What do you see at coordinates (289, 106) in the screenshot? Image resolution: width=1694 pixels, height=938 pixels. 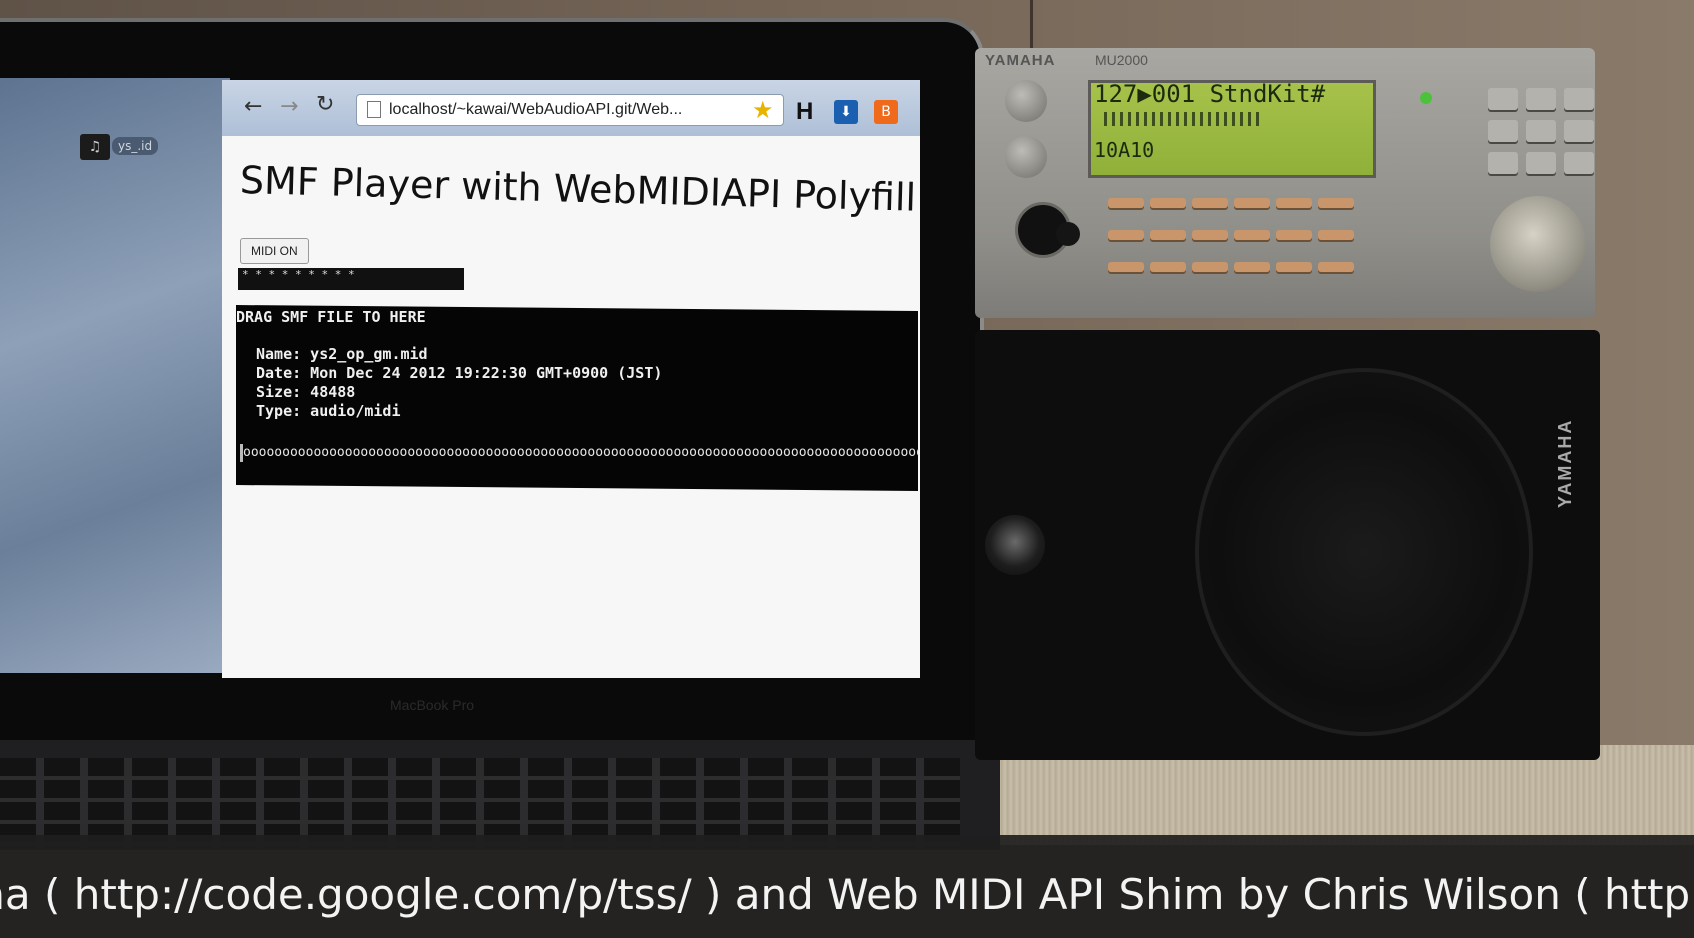 I see `forward-arrow-icon: →` at bounding box center [289, 106].